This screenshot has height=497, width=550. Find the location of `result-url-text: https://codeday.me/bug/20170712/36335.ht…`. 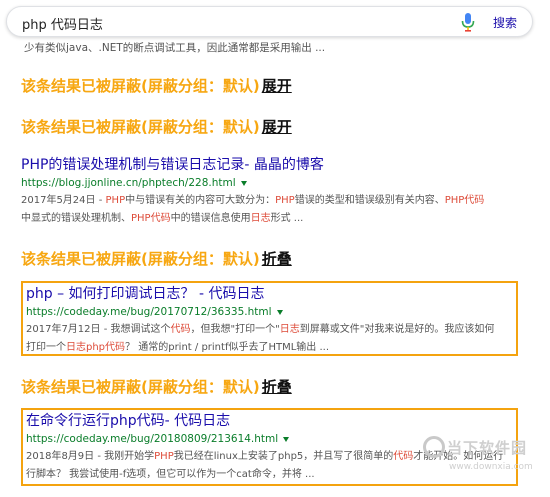

result-url-text: https://codeday.me/bug/20170712/36335.ht… is located at coordinates (149, 312).